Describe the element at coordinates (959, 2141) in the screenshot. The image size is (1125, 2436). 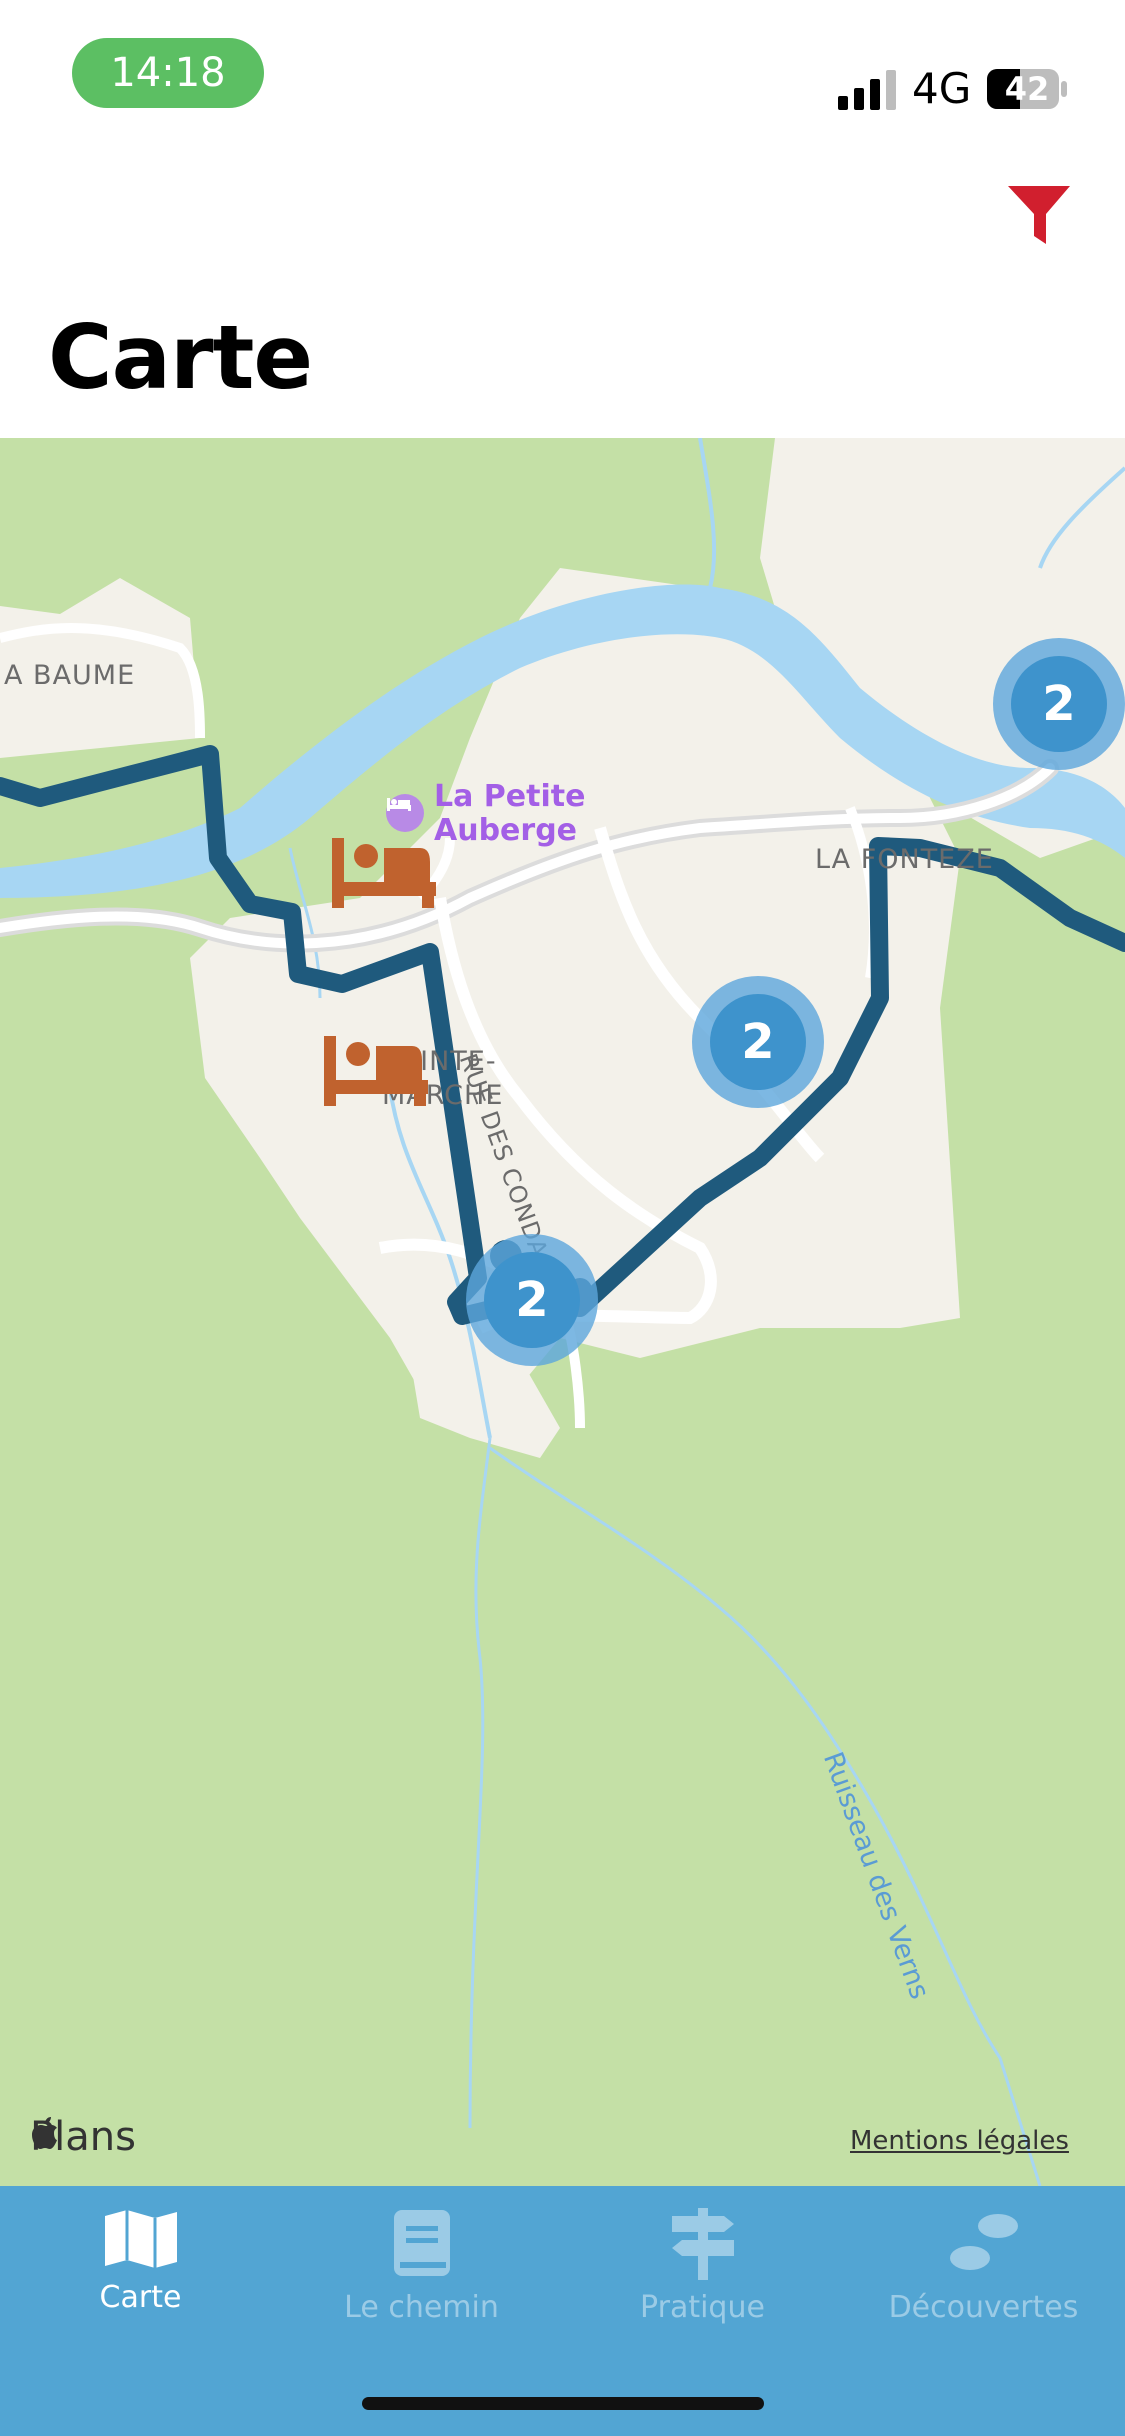
I see `legal-link: Mentions légales` at that location.